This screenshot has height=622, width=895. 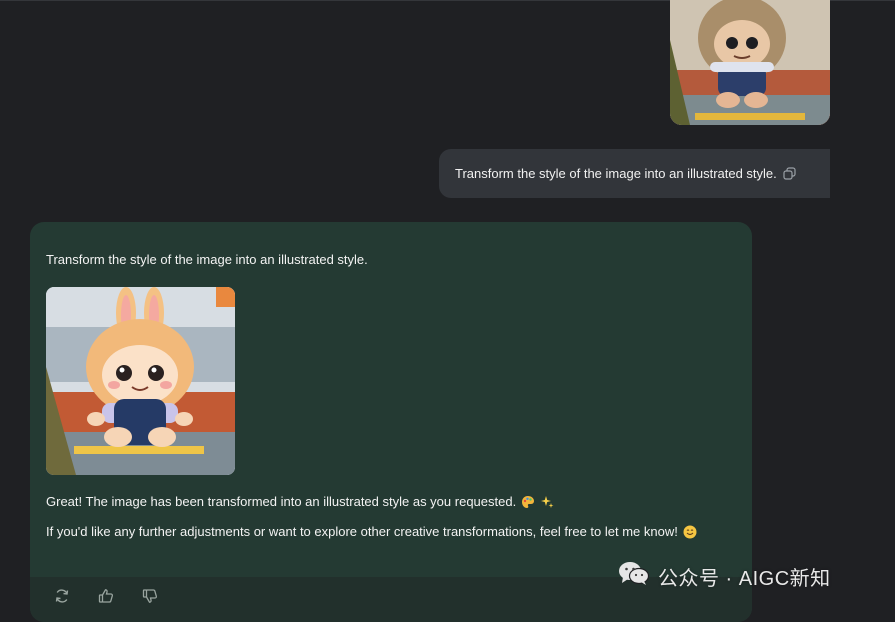 I want to click on thumbs-up-icon, so click(x=106, y=598).